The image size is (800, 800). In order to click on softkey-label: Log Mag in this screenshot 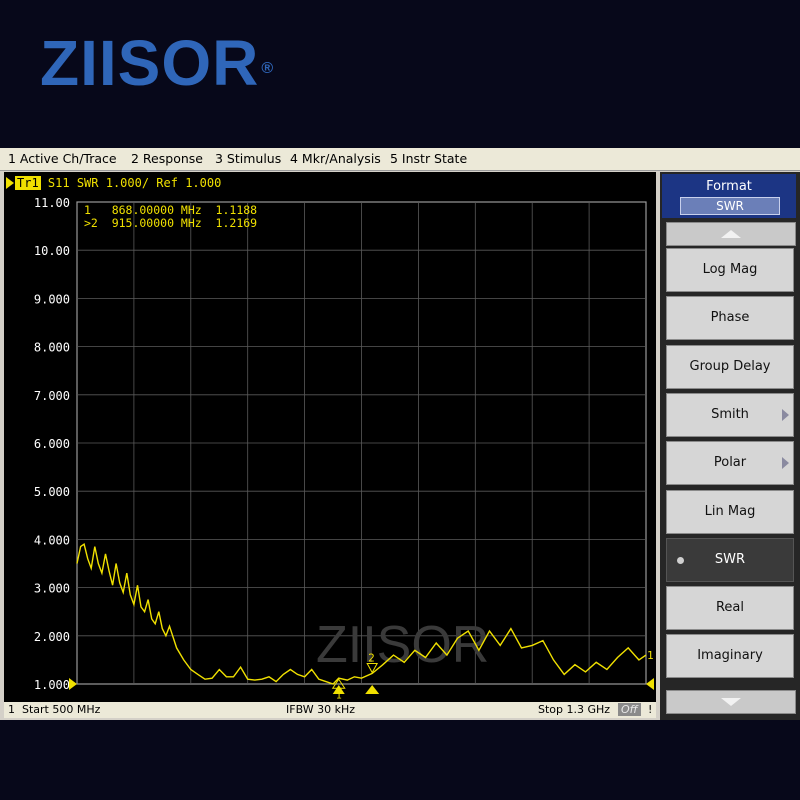, I will do `click(730, 269)`.